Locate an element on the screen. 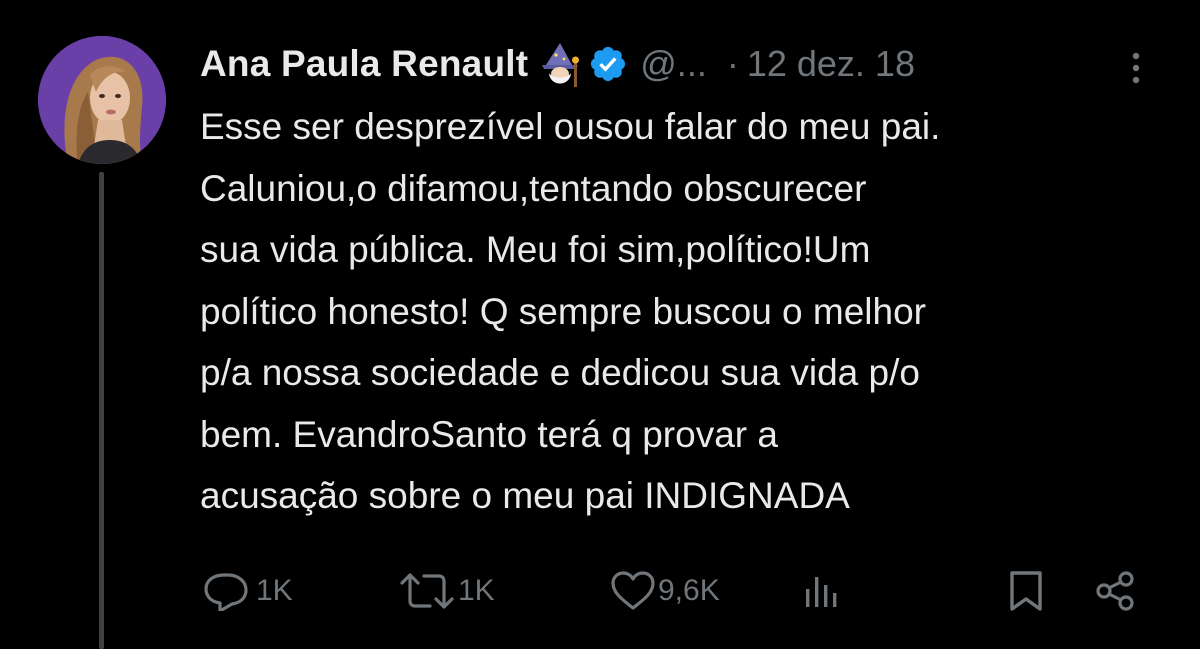 The width and height of the screenshot is (1200, 649). verified-badge-icon is located at coordinates (608, 64).